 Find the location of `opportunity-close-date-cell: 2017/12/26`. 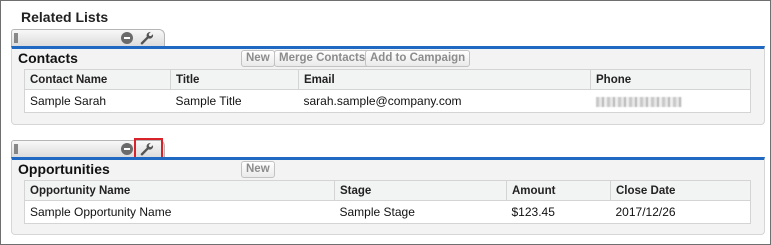

opportunity-close-date-cell: 2017/12/26 is located at coordinates (680, 212).